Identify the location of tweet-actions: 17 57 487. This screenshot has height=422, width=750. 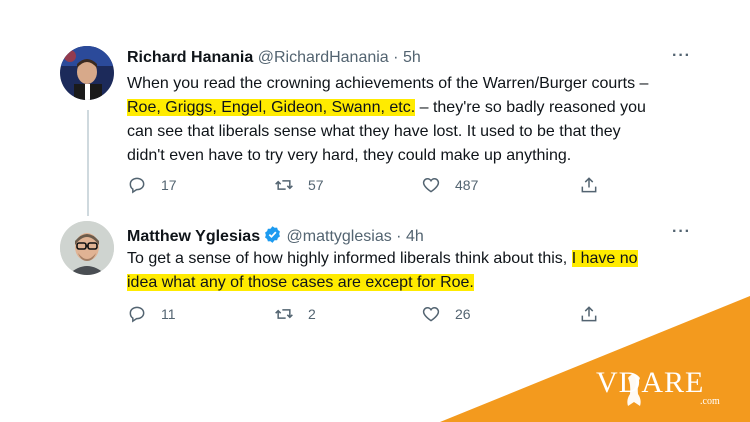
(367, 187).